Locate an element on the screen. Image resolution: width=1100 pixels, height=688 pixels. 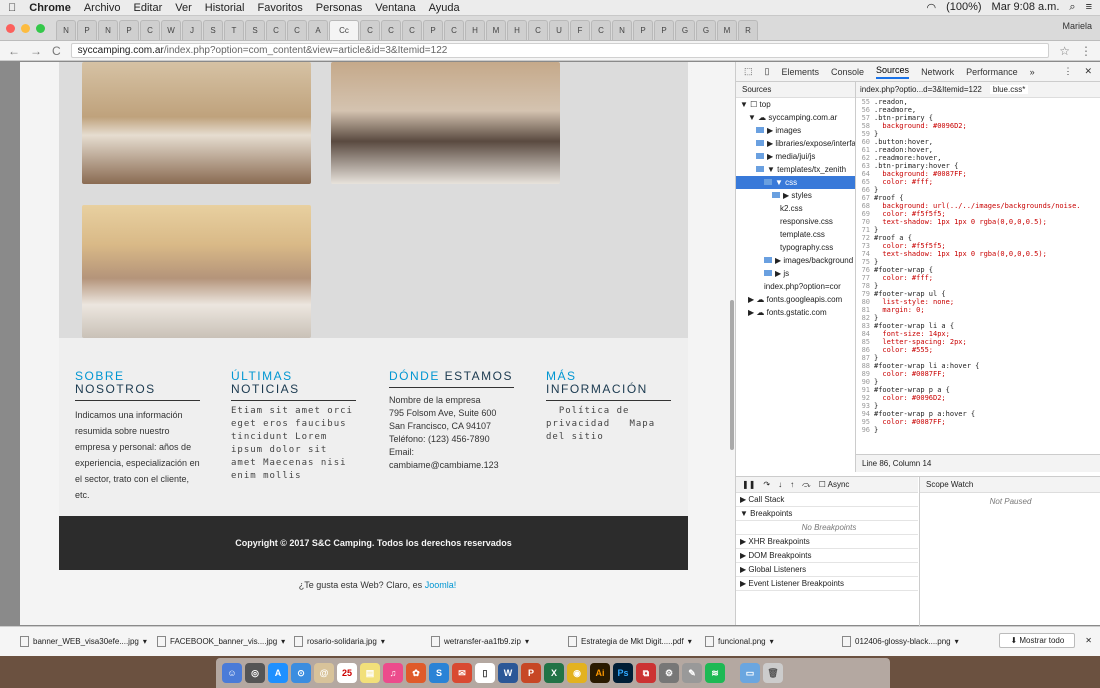
event-listener-section: ▶ Event Listener Breakpoints is located at coordinates (827, 584).